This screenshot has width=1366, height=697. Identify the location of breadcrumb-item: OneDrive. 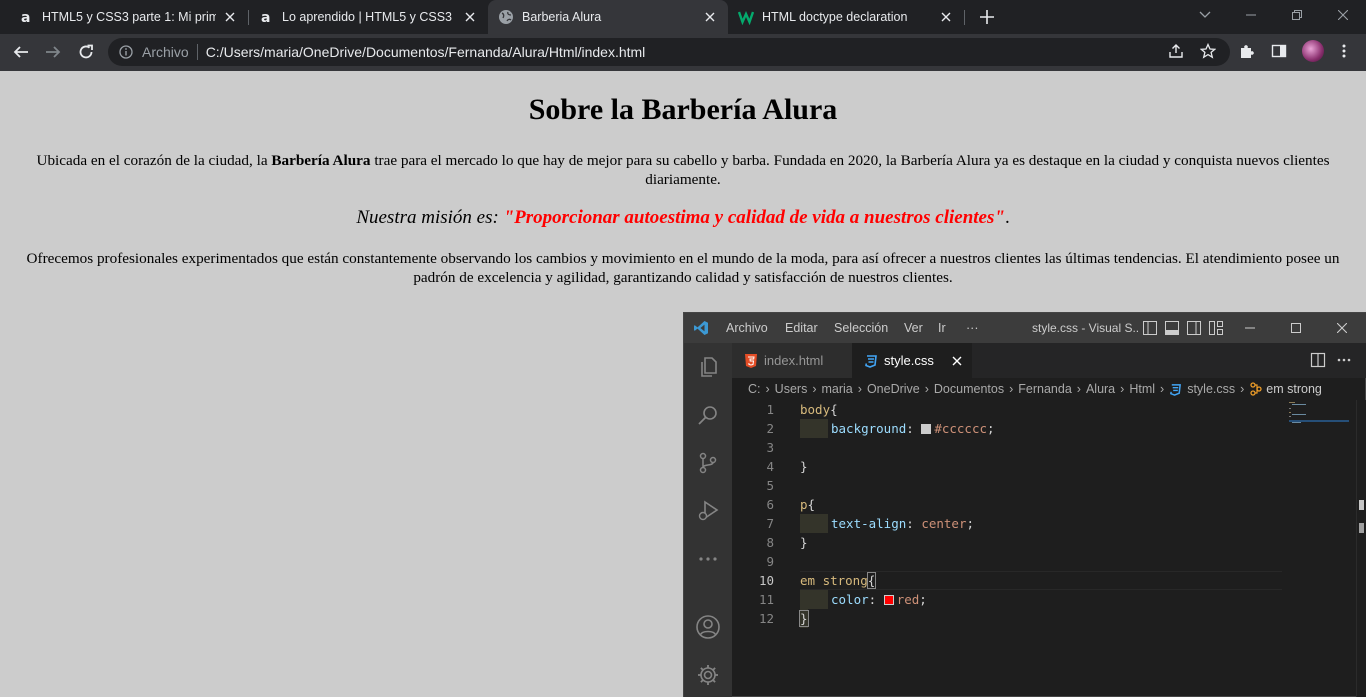
(893, 389).